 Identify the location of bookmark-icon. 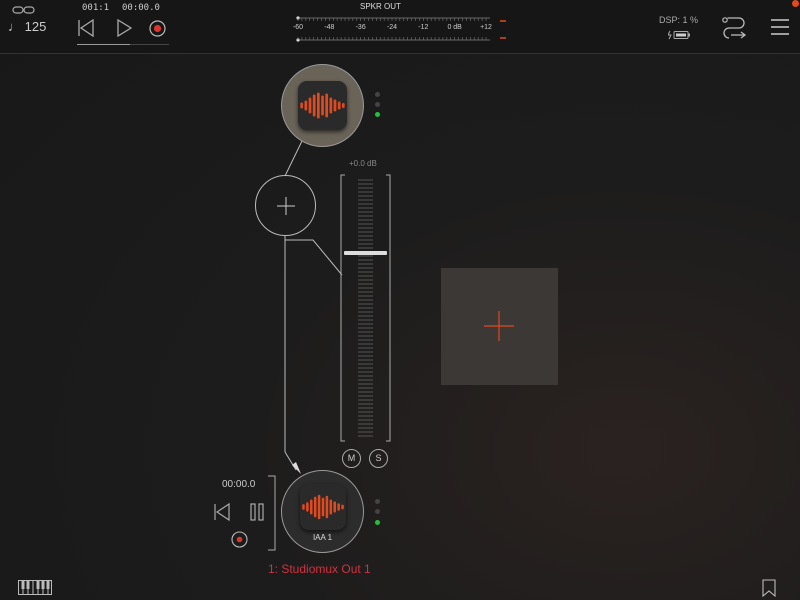
(769, 588).